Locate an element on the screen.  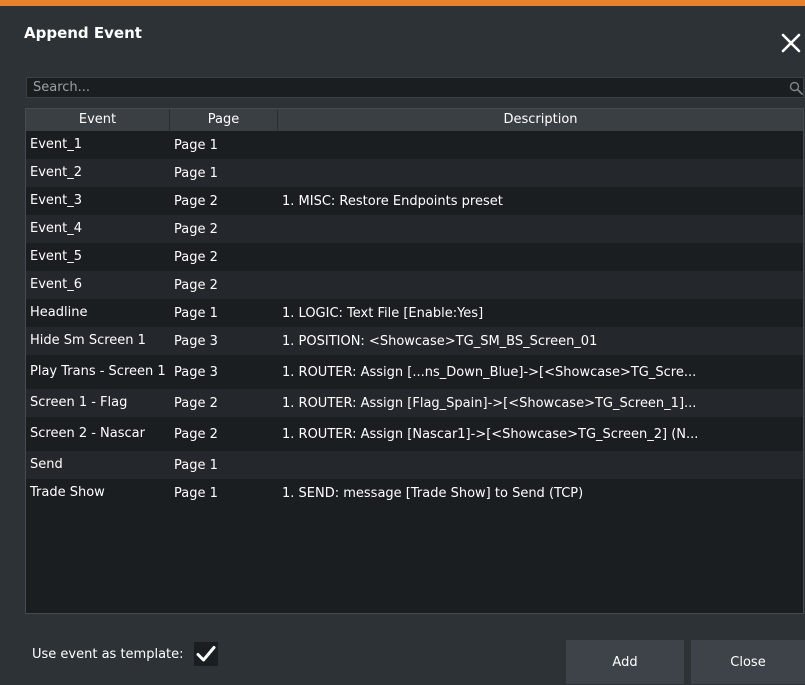
search-input is located at coordinates (400, 87).